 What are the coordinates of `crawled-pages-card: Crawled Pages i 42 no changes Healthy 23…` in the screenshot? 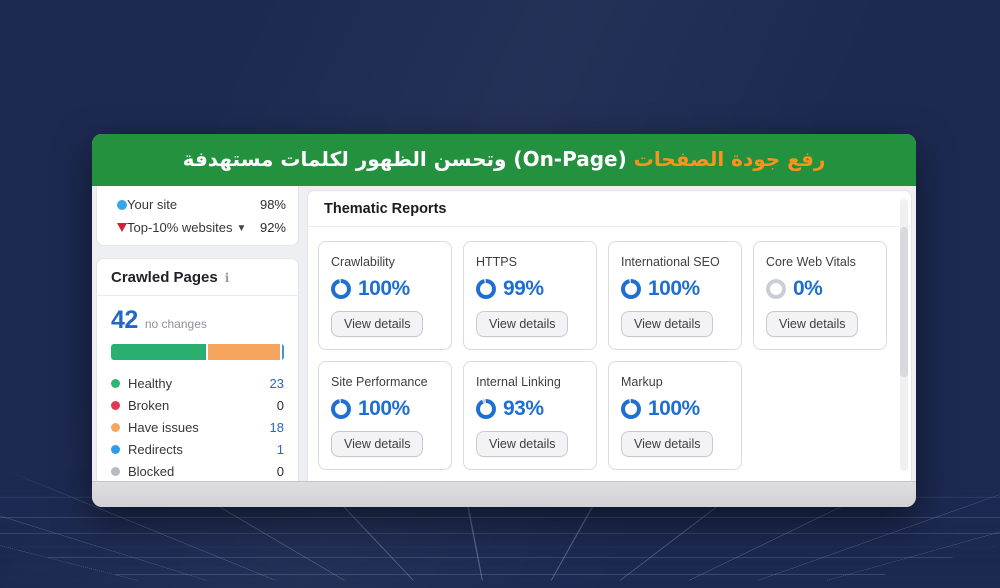 It's located at (197, 375).